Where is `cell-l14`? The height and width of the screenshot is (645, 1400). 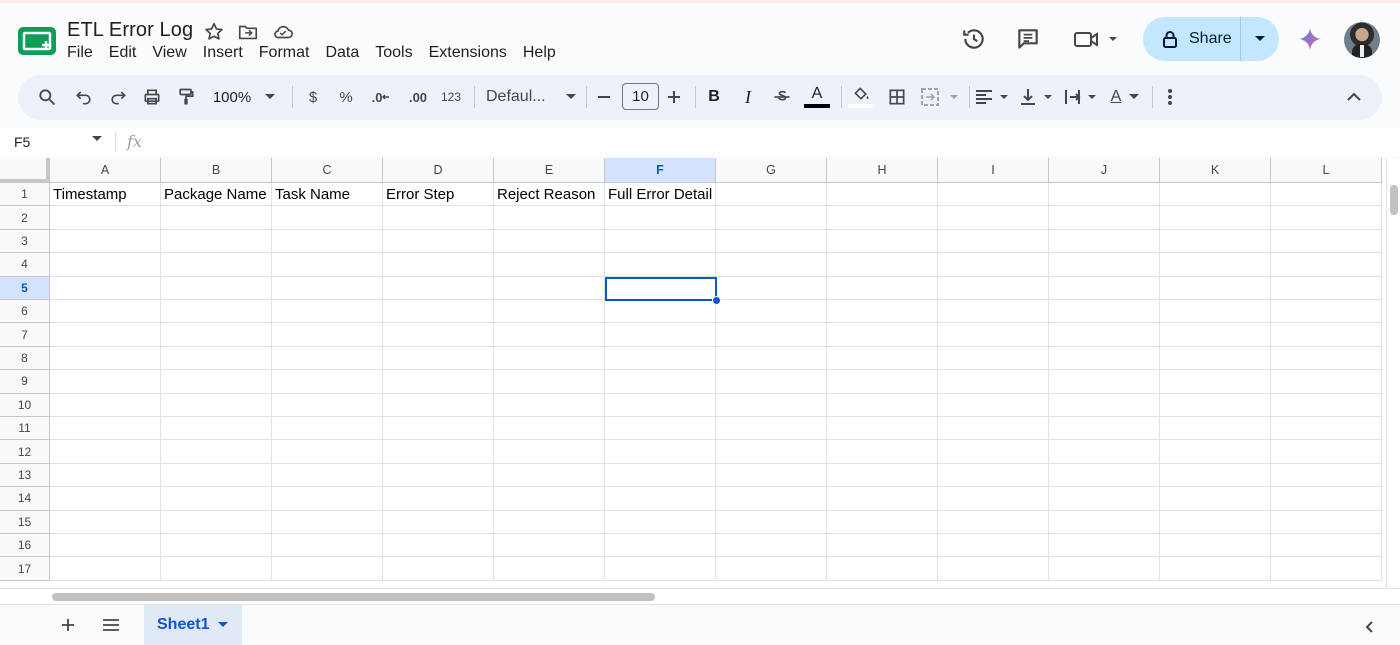 cell-l14 is located at coordinates (1326, 499).